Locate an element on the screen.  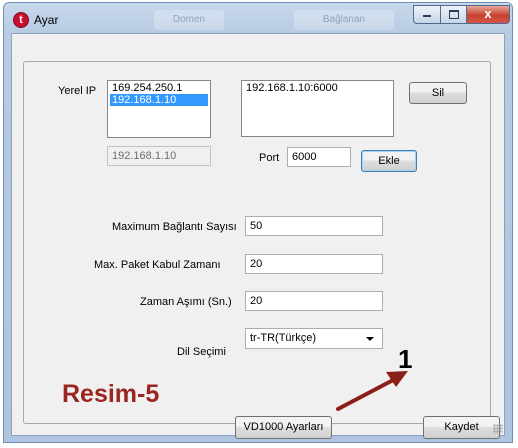
list-item-selected: 192.168.1.10 is located at coordinates (159, 100).